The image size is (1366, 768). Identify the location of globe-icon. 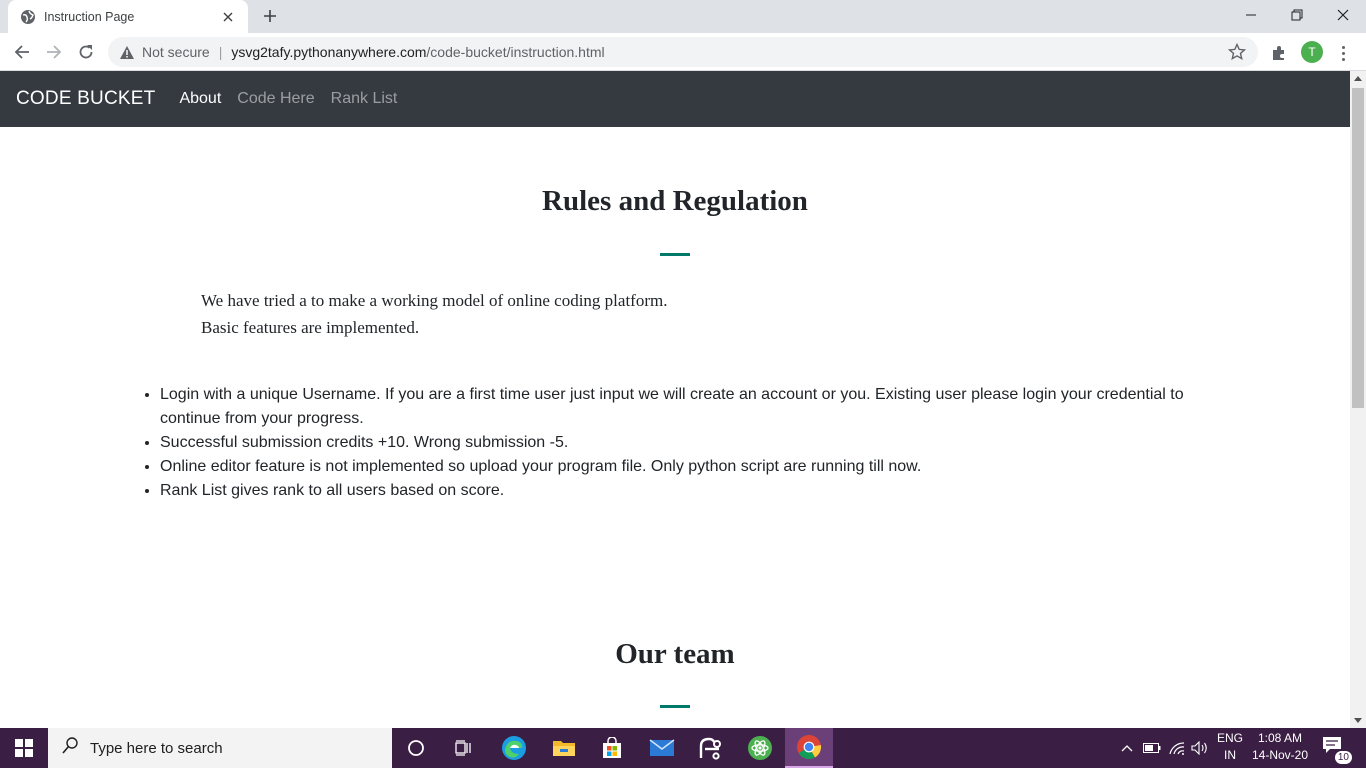
(28, 17).